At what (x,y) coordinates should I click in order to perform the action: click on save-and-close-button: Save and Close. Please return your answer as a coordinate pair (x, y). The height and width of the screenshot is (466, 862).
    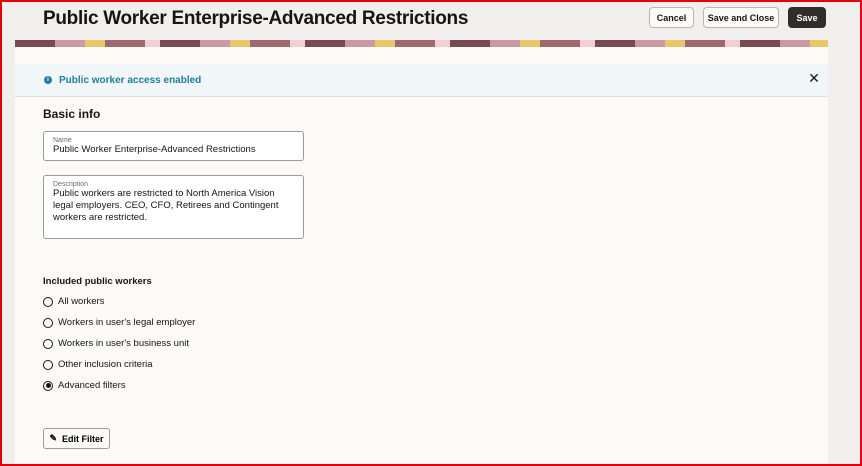
    Looking at the image, I should click on (741, 17).